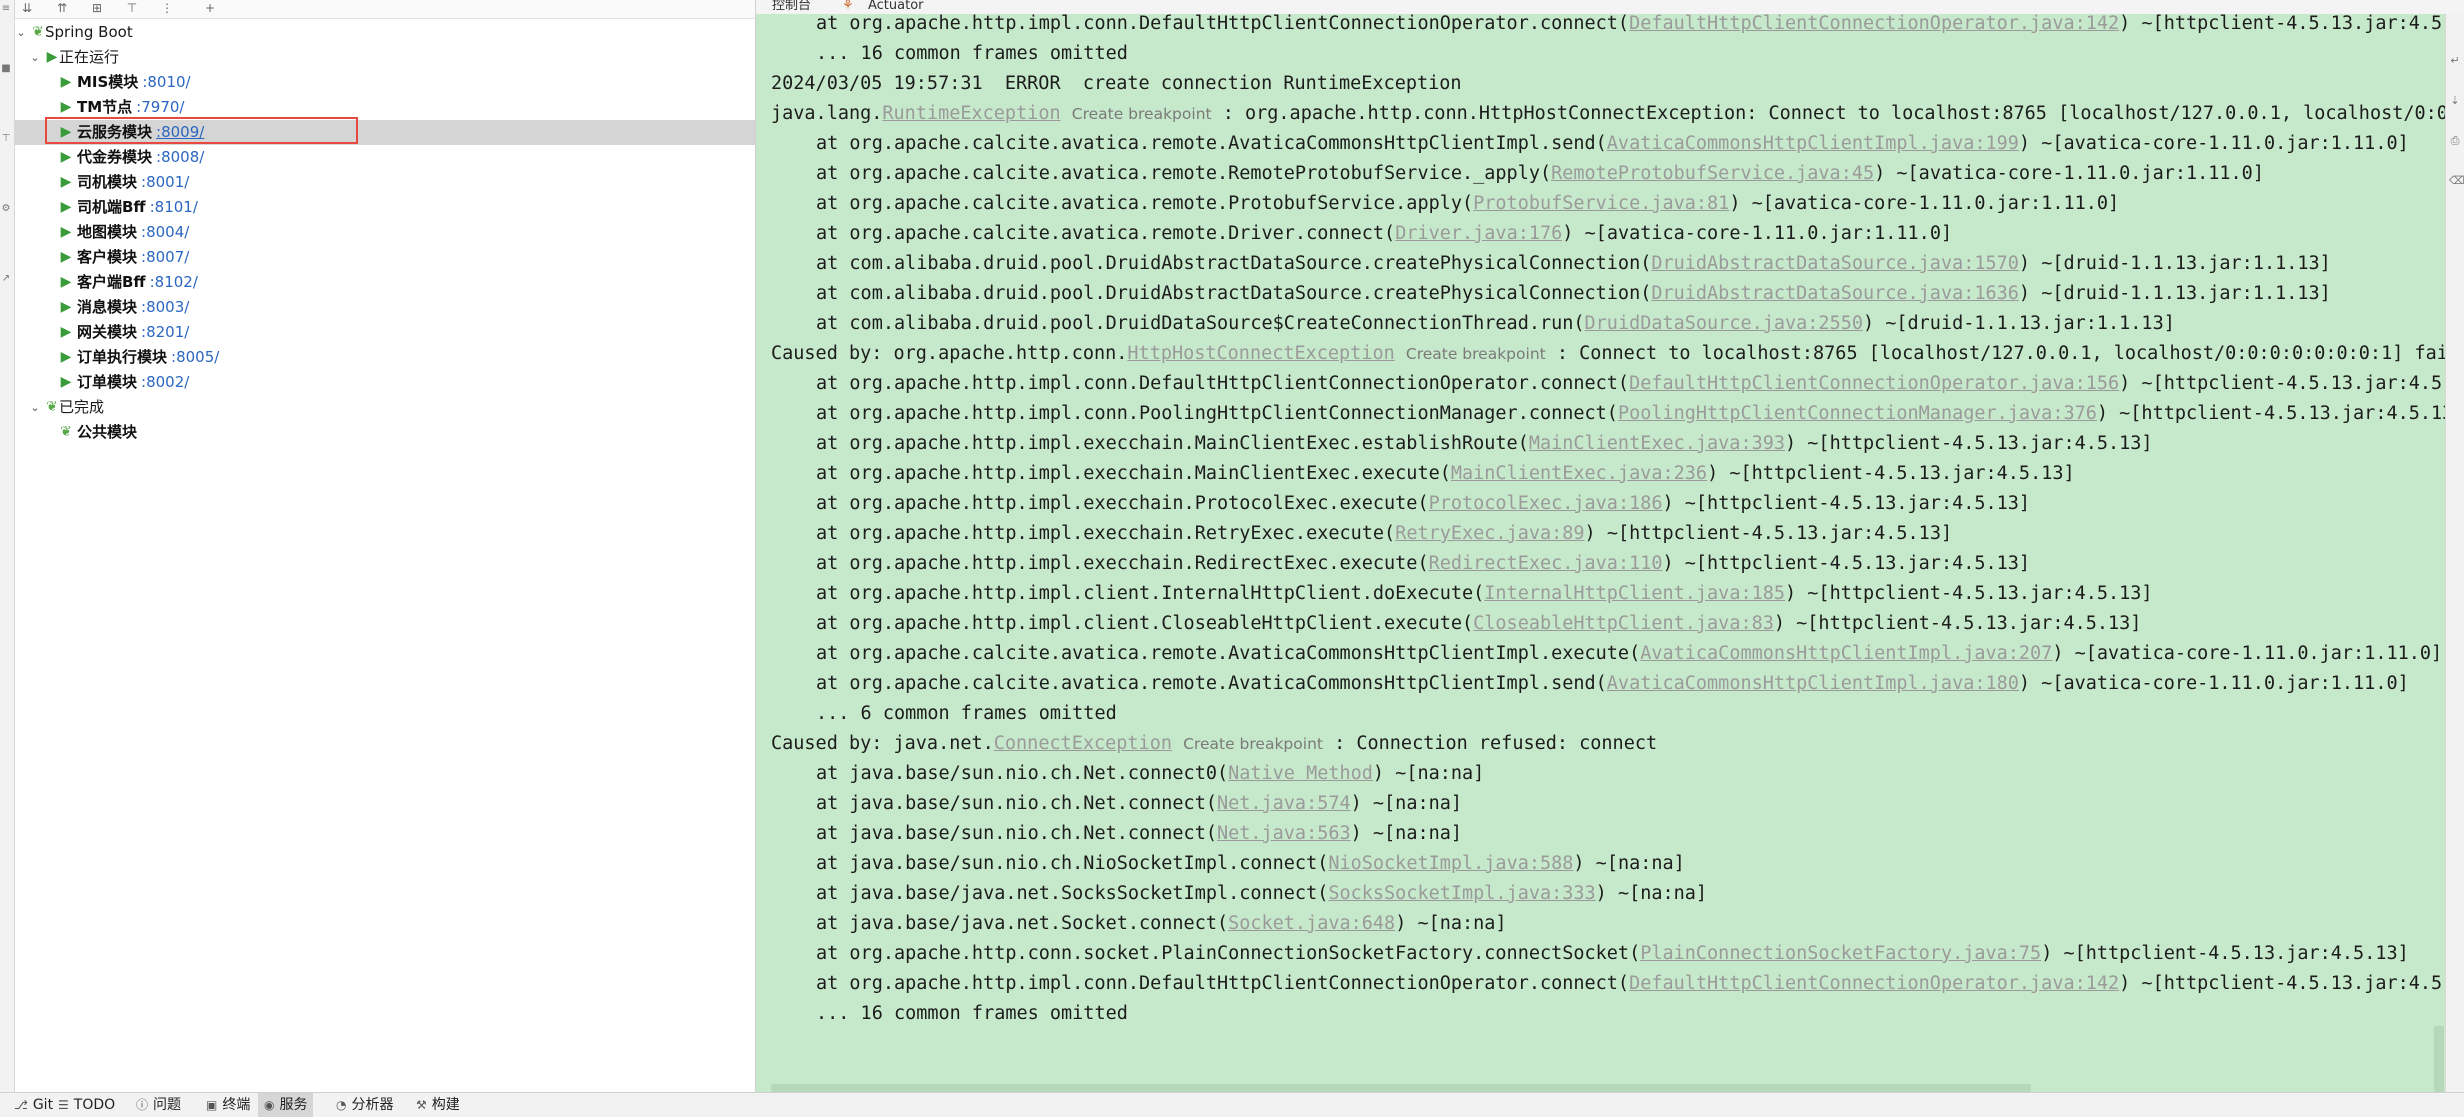  I want to click on source-link: Native Method, so click(1300, 773).